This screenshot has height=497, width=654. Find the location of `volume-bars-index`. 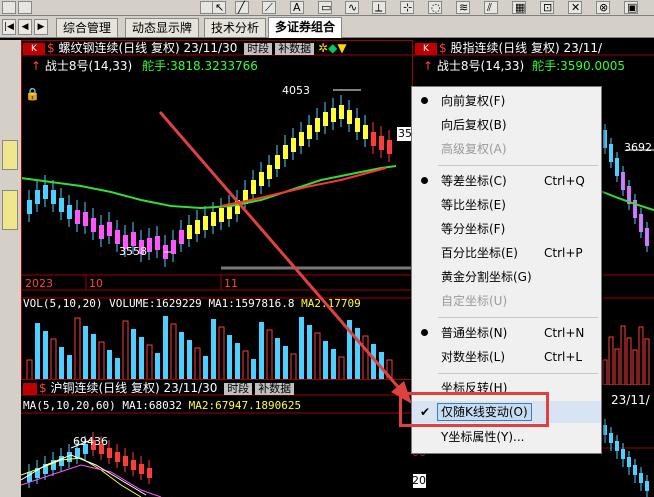

volume-bars-index is located at coordinates (626, 355).